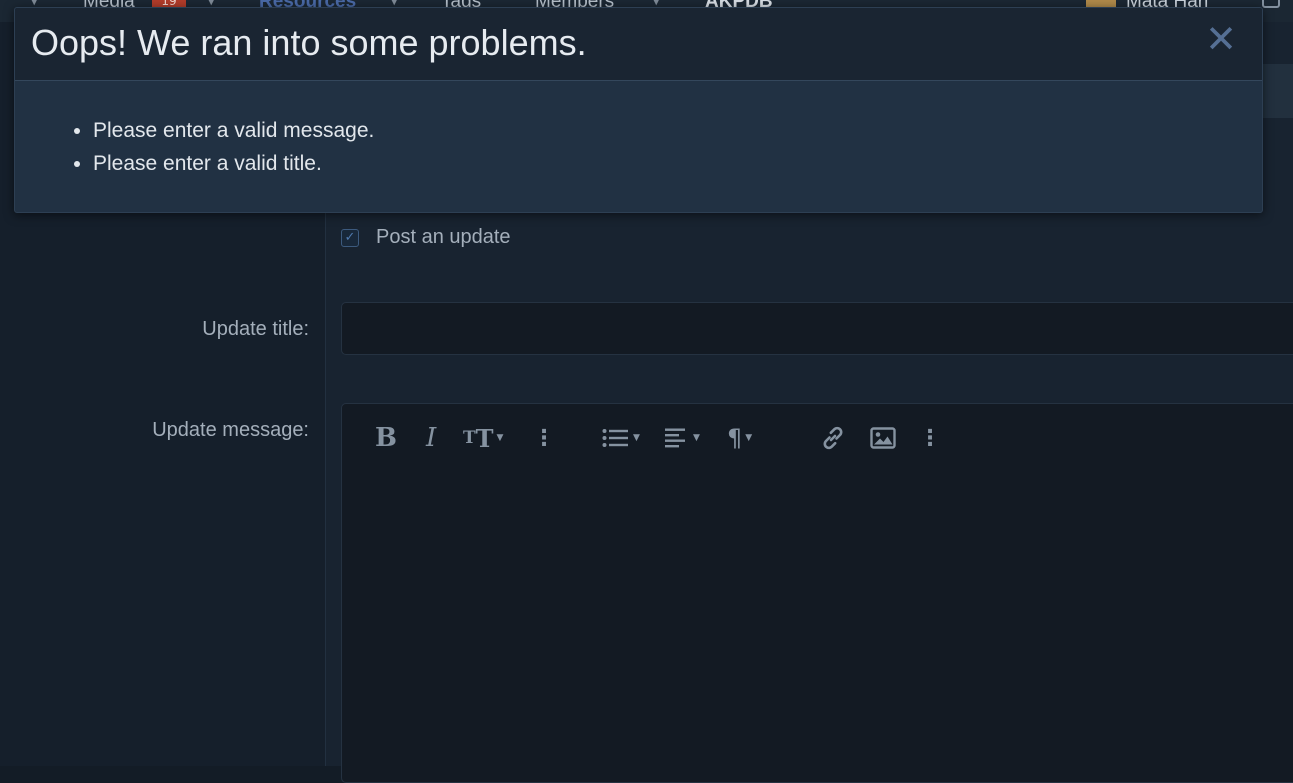 The height and width of the screenshot is (783, 1293). What do you see at coordinates (817, 328) in the screenshot?
I see `update-title-input` at bounding box center [817, 328].